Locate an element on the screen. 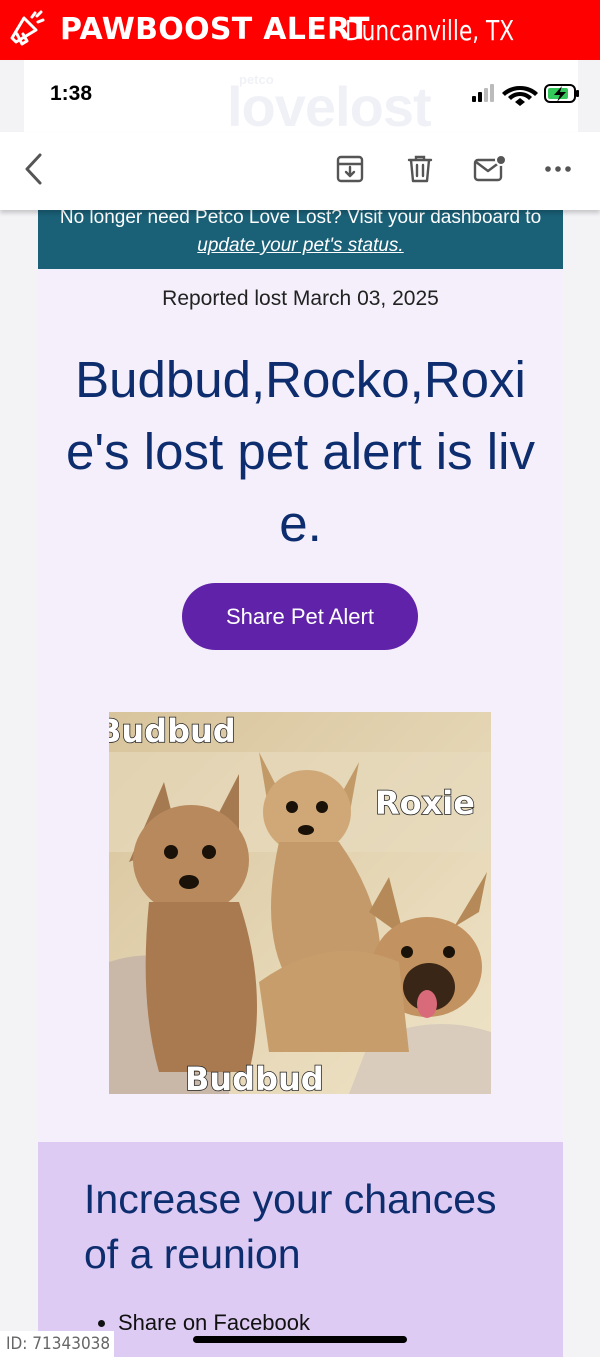 This screenshot has height=1357, width=600. reunion-item-facebook: Share on Facebook is located at coordinates (214, 1323).